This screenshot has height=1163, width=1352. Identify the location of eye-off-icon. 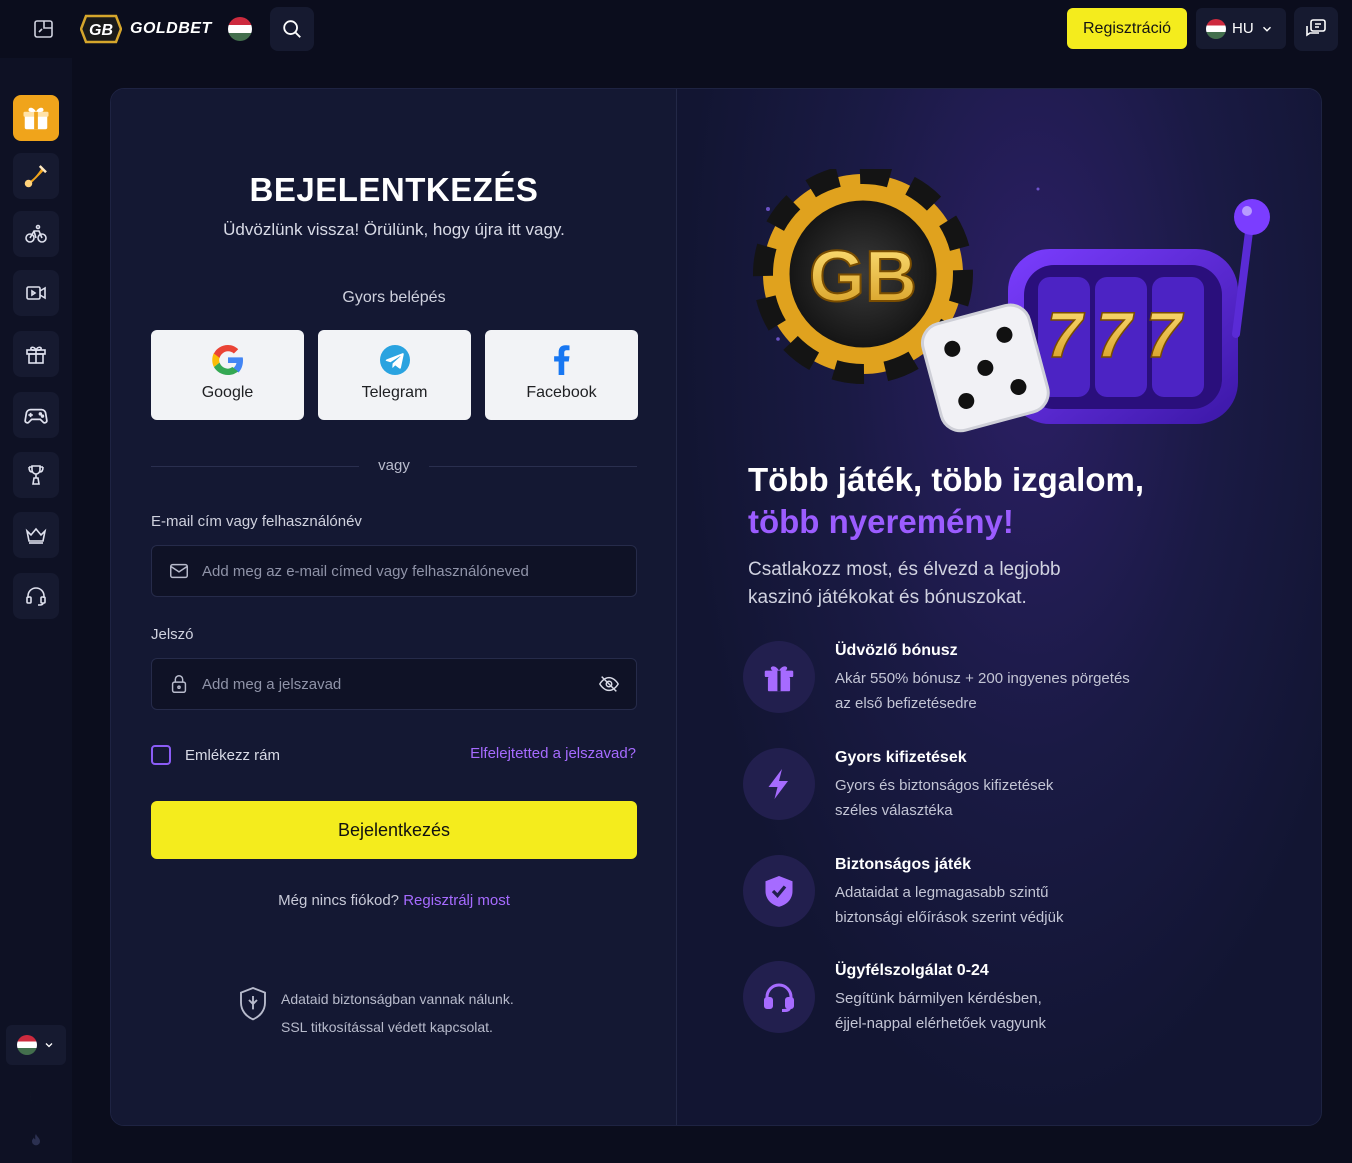
(609, 684).